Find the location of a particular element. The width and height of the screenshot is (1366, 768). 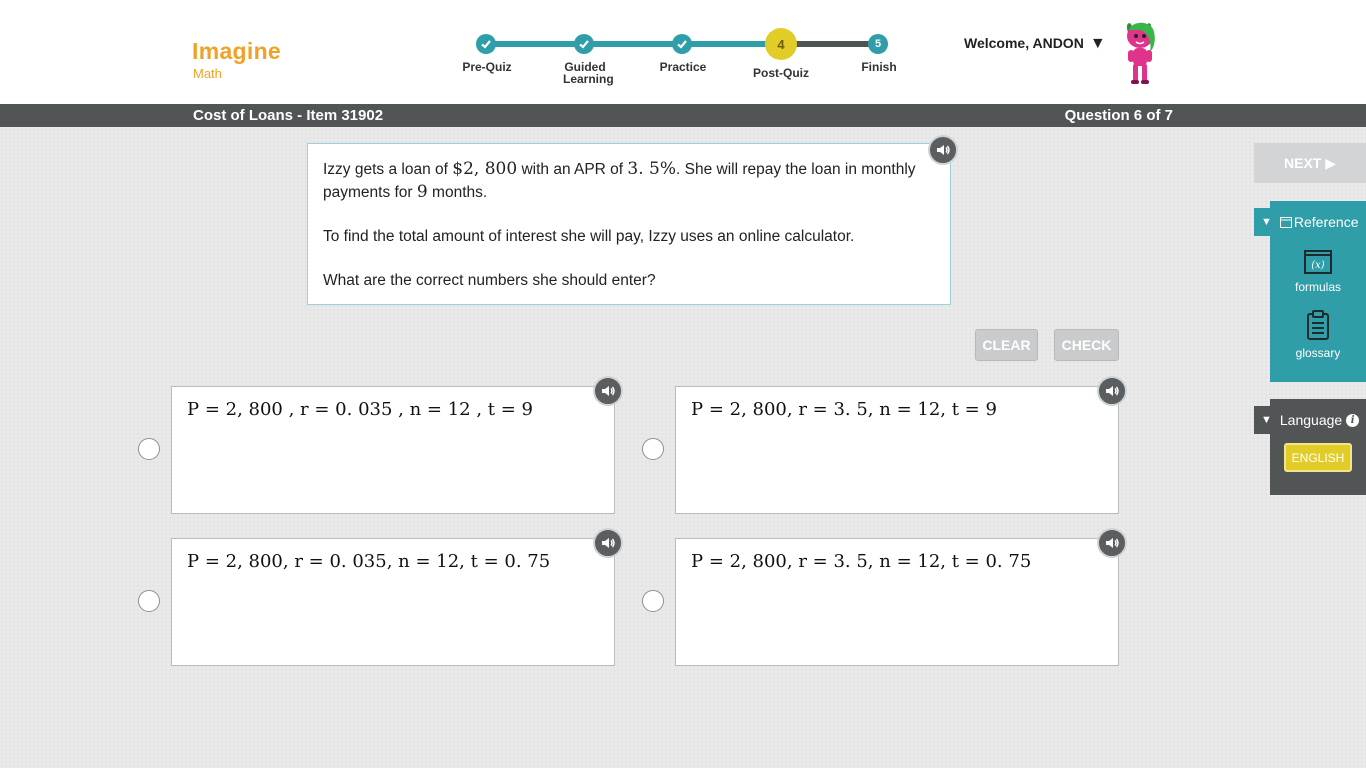

question-audio-button is located at coordinates (943, 150).